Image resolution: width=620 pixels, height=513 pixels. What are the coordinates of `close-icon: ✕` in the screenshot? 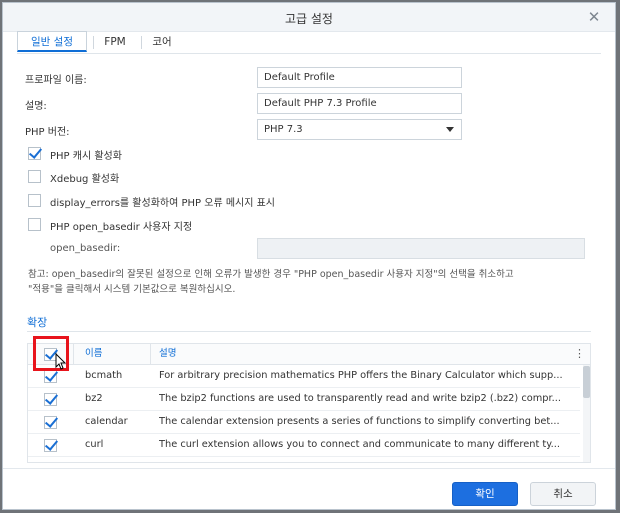 It's located at (594, 17).